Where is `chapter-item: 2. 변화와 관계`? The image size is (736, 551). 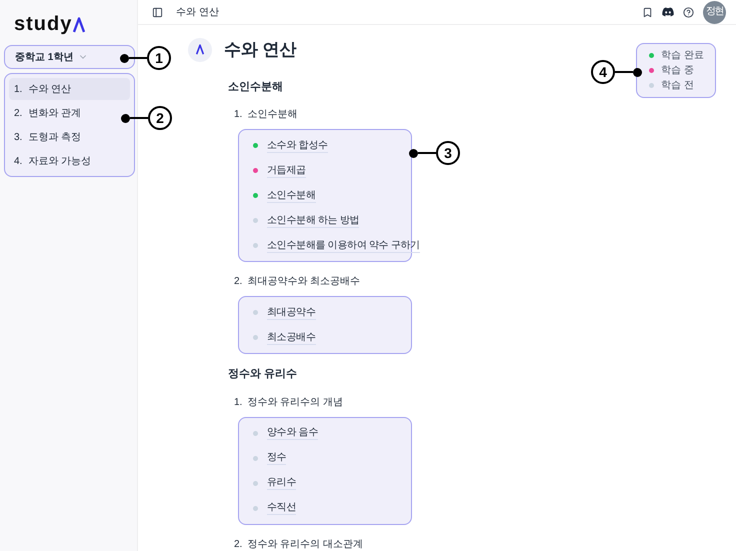
chapter-item: 2. 변화와 관계 is located at coordinates (69, 113).